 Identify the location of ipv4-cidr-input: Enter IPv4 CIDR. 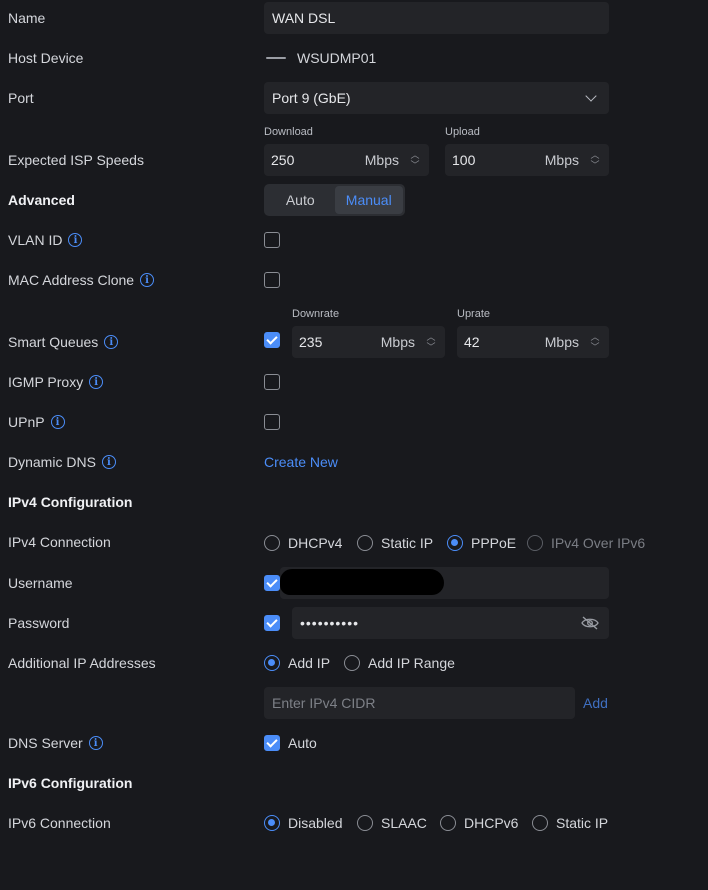
(419, 703).